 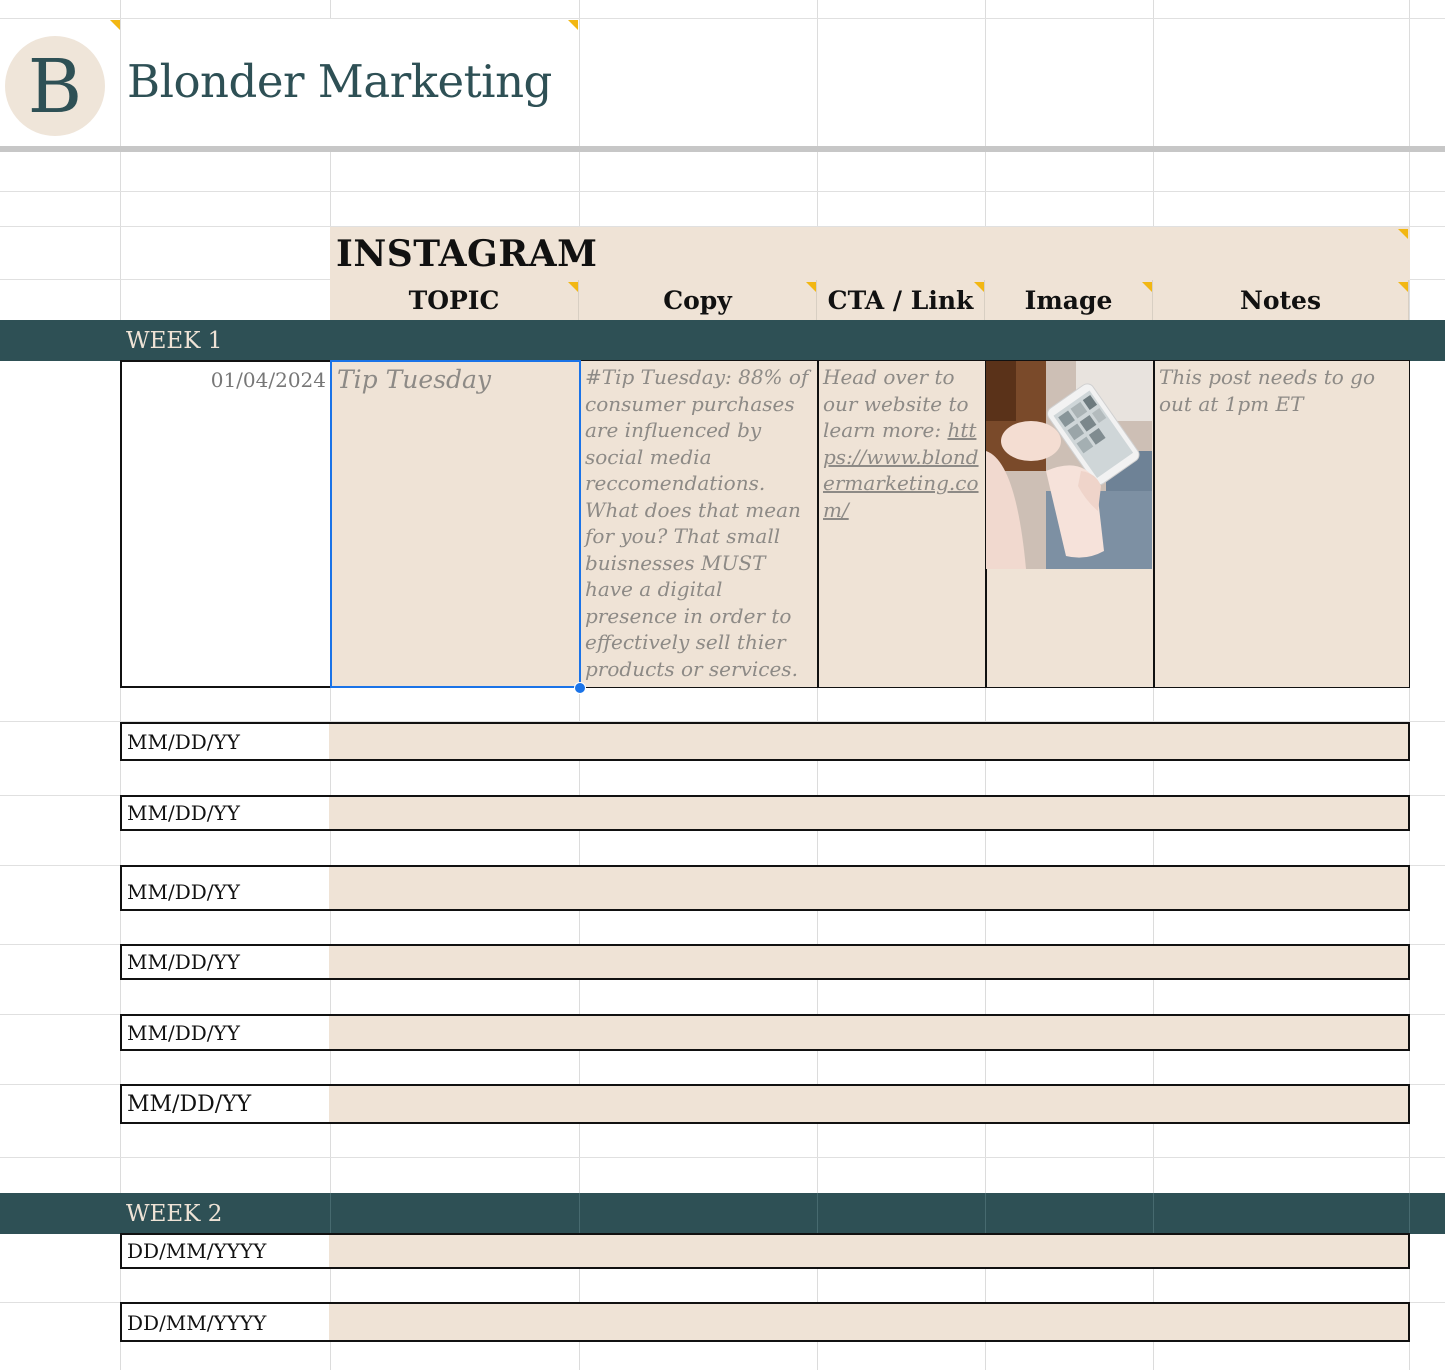 I want to click on column-header-image: Image, so click(x=1069, y=300).